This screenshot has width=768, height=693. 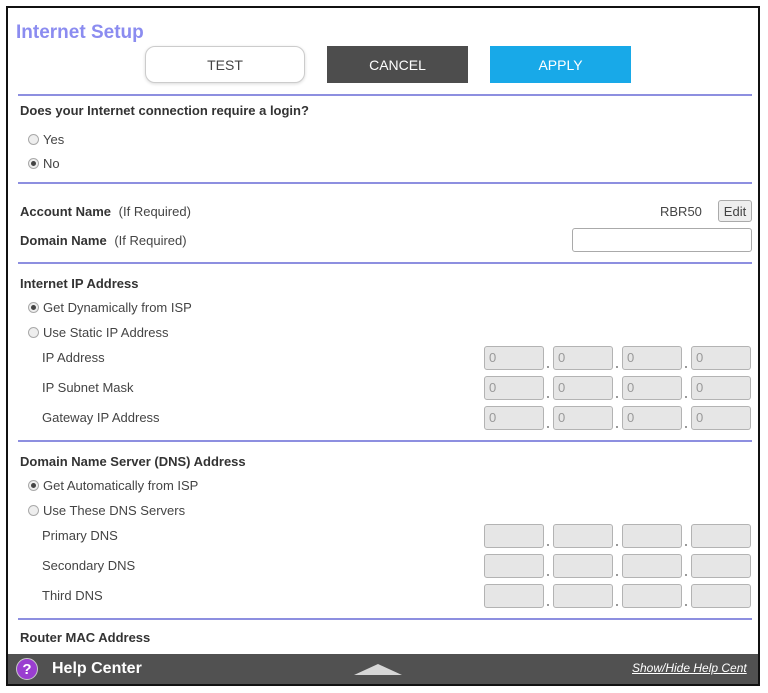 I want to click on subnet-octet-4: 0, so click(x=721, y=388).